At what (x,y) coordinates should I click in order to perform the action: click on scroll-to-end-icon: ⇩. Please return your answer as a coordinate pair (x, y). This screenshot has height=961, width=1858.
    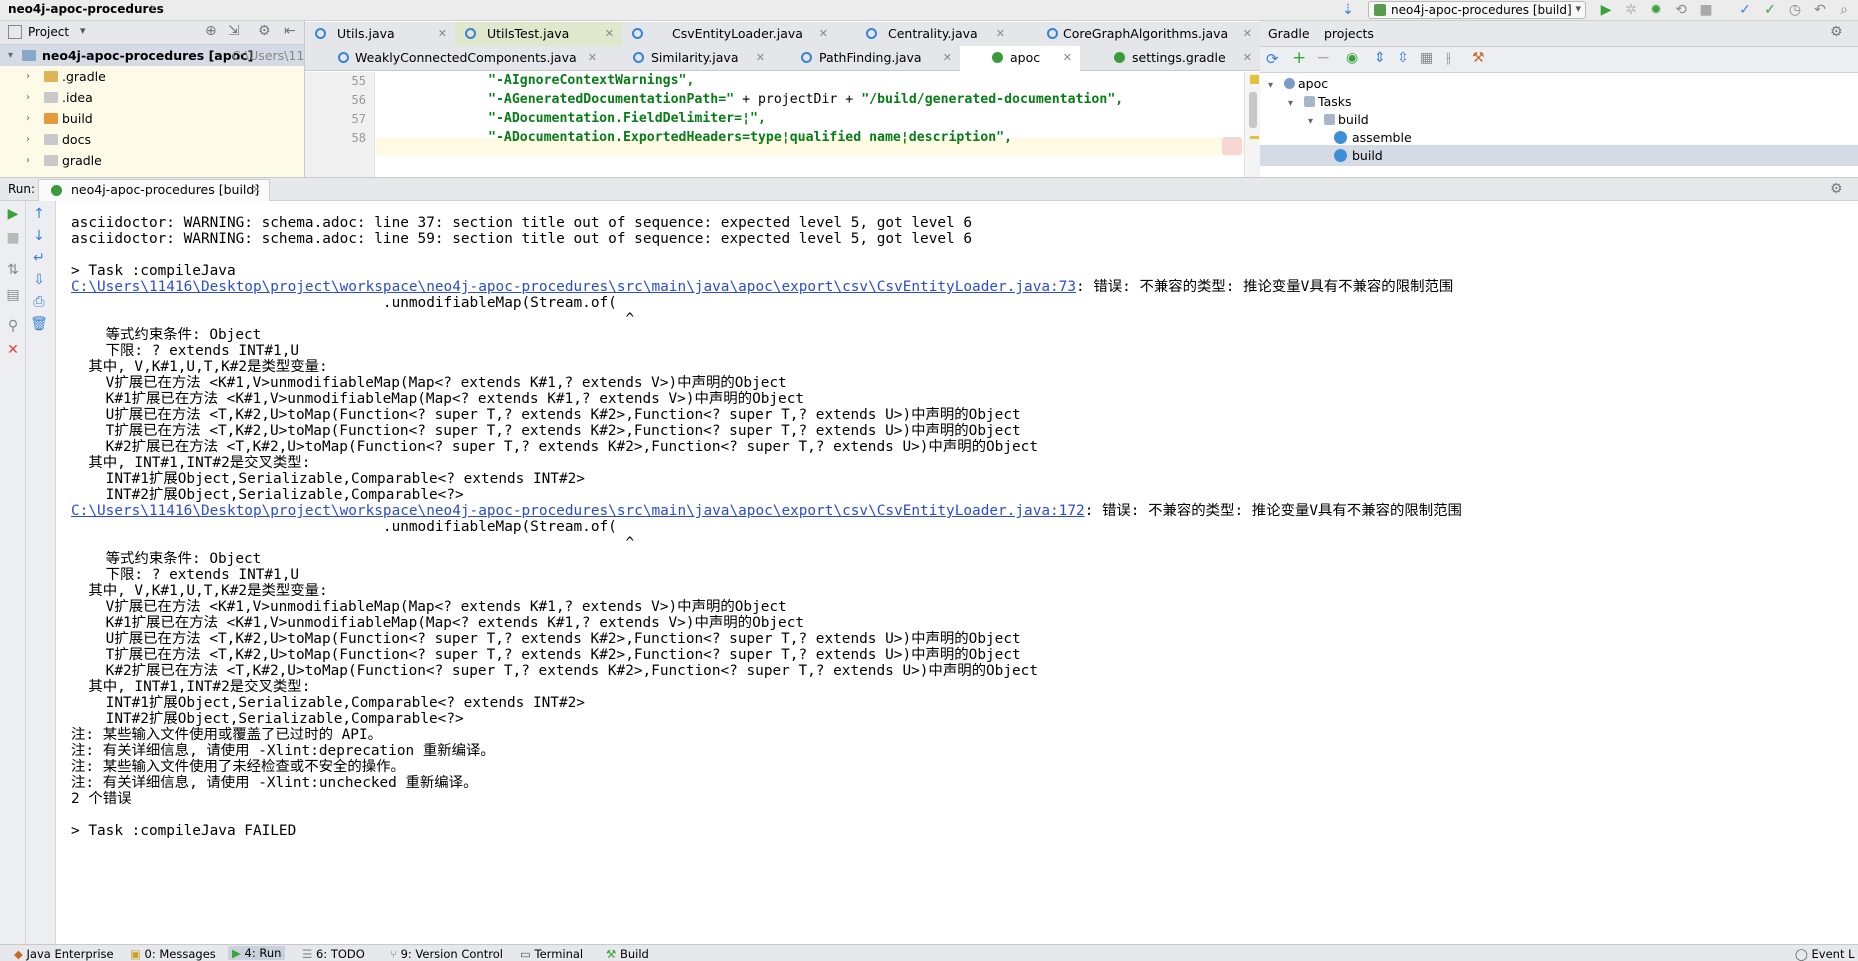
    Looking at the image, I should click on (39, 280).